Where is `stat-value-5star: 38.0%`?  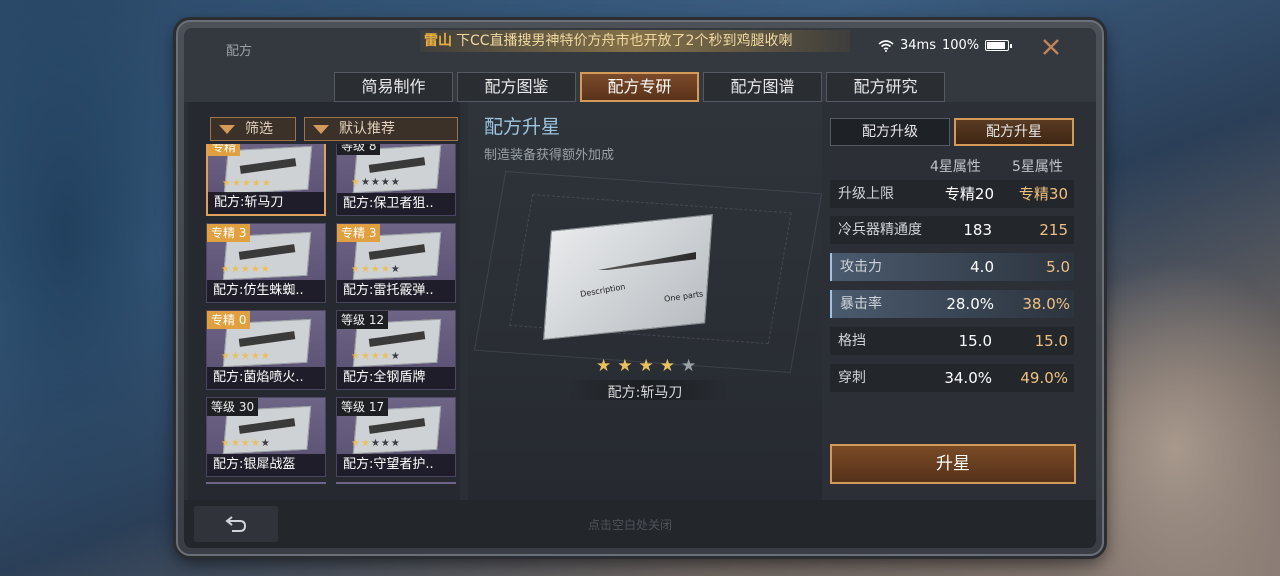 stat-value-5star: 38.0% is located at coordinates (1046, 304).